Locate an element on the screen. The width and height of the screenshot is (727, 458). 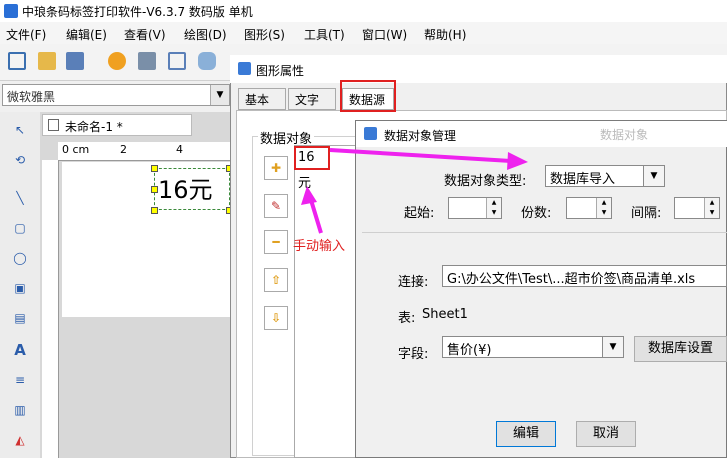
arrow-to-data-dialog is located at coordinates (421, 155).